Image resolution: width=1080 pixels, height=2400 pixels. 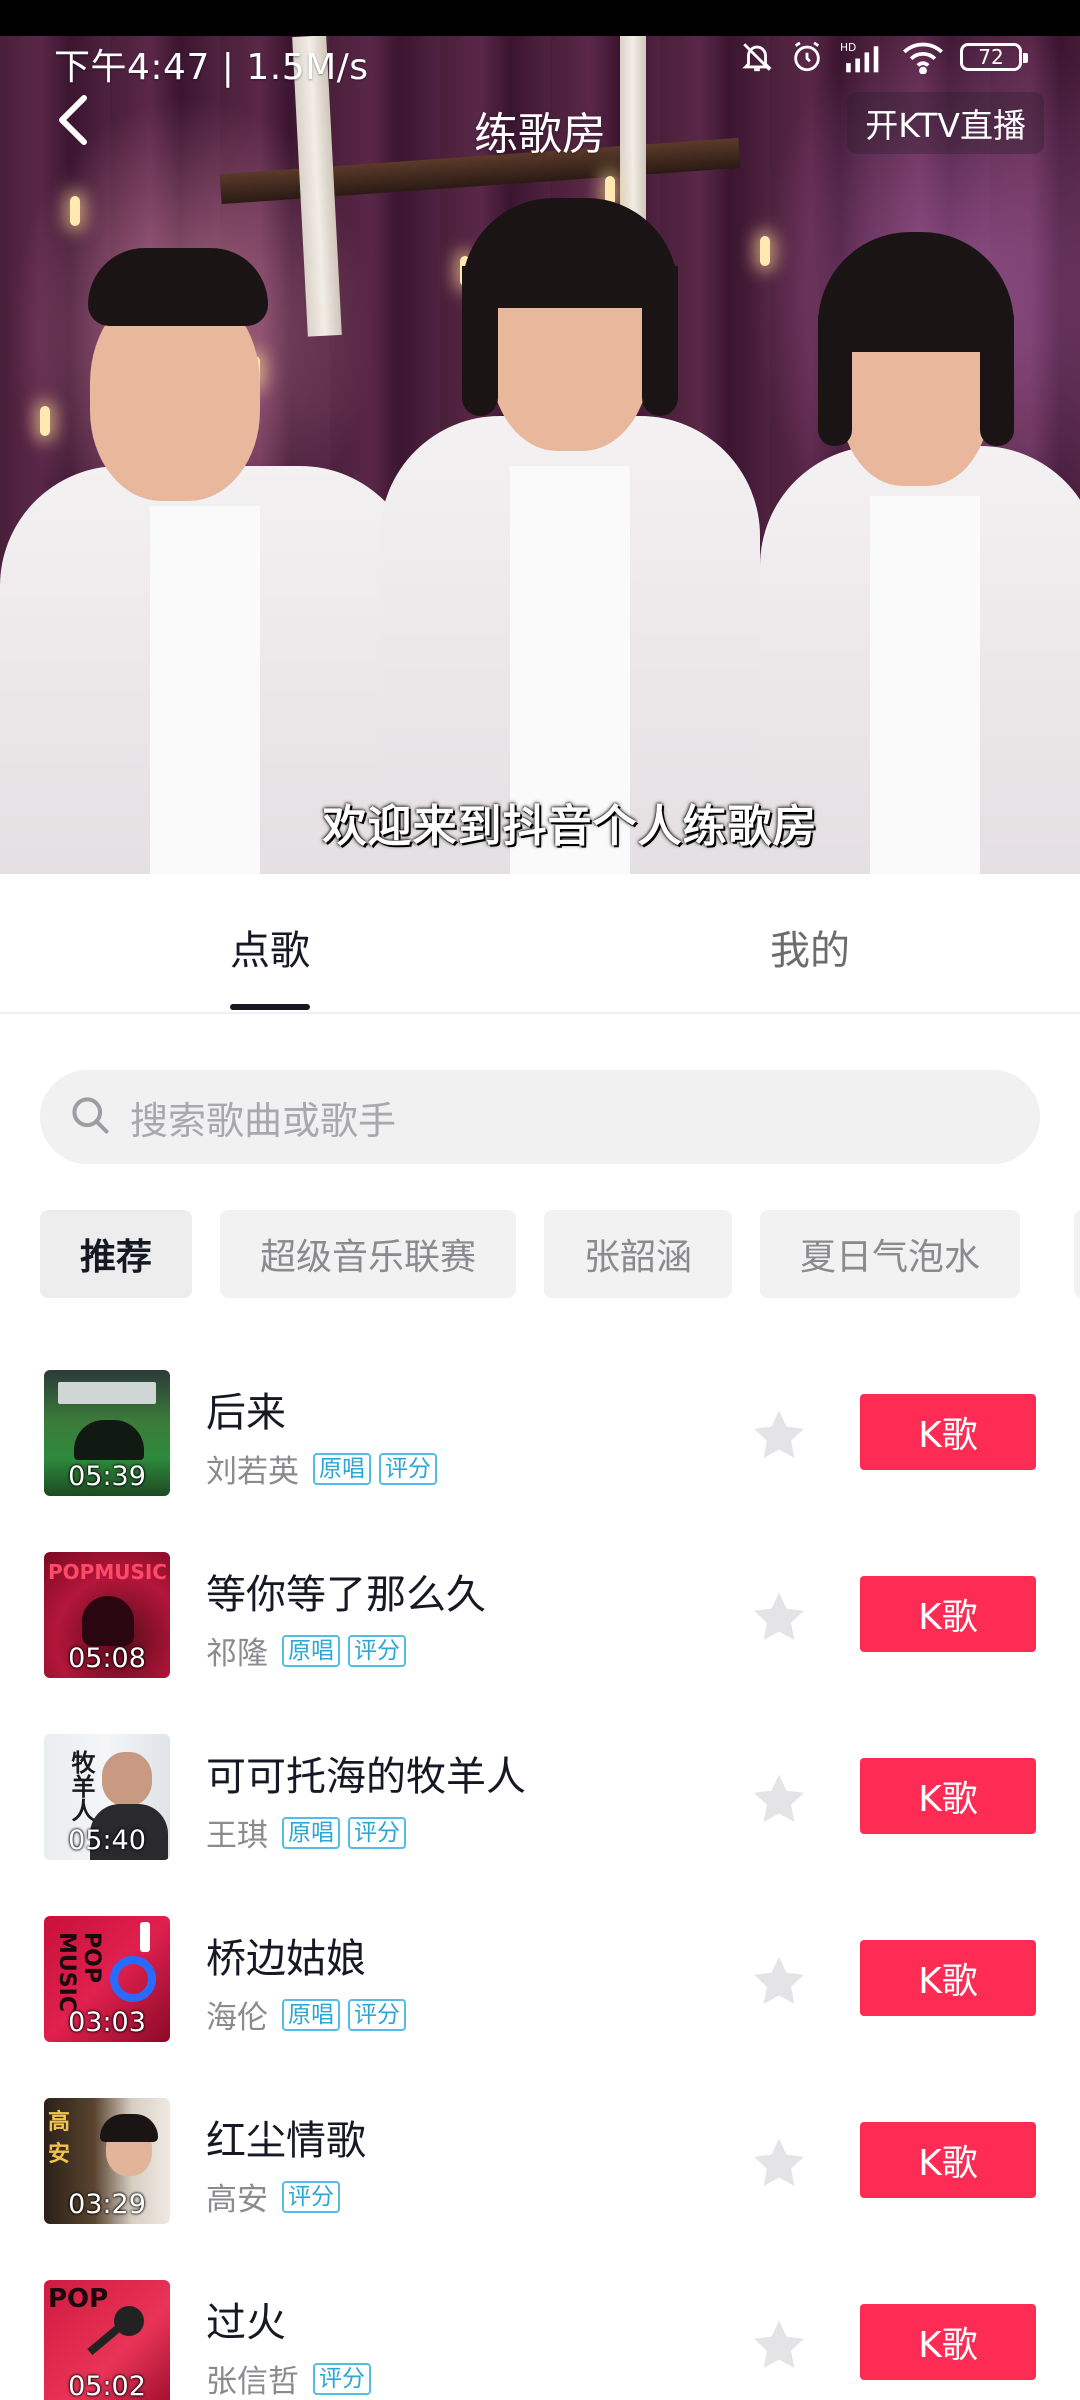 What do you see at coordinates (107, 1658) in the screenshot?
I see `song-duration: 05:08` at bounding box center [107, 1658].